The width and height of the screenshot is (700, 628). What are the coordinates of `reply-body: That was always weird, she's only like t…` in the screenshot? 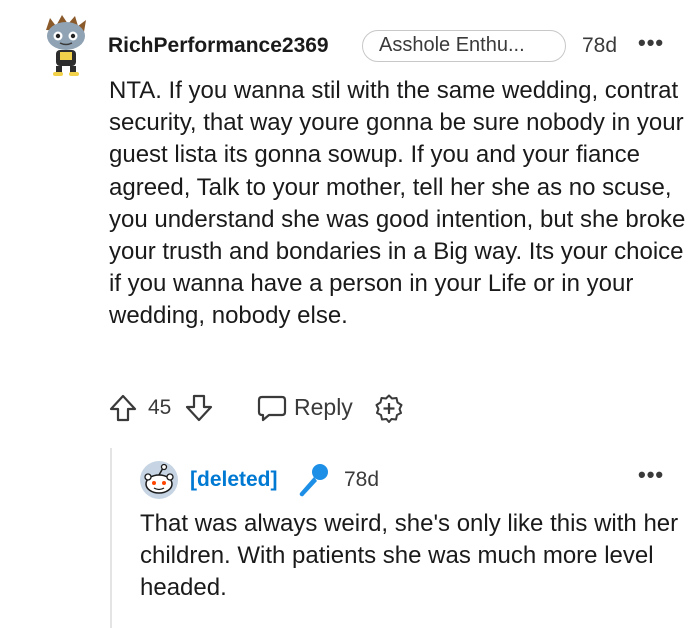 It's located at (410, 556).